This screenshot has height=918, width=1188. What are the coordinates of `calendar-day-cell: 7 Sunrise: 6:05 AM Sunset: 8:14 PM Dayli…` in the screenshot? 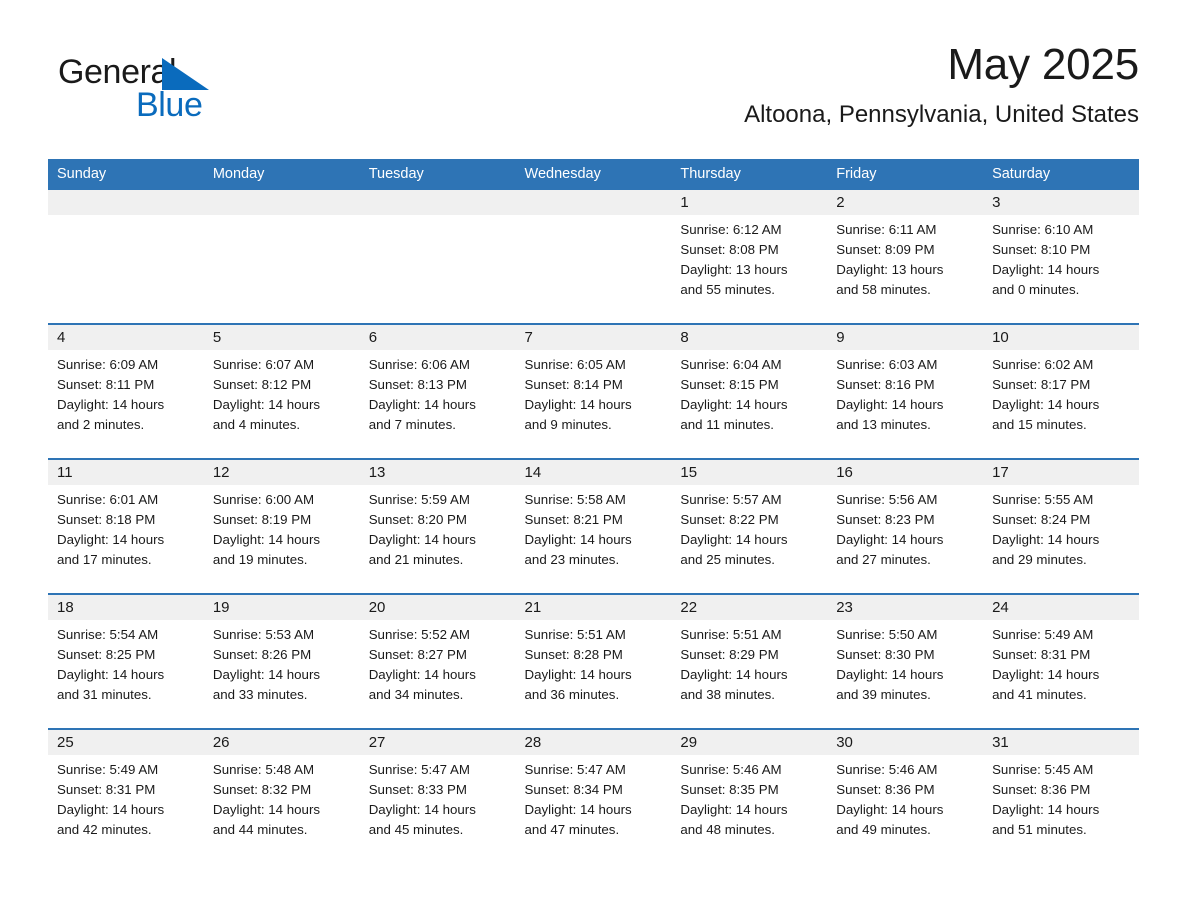 It's located at (593, 391).